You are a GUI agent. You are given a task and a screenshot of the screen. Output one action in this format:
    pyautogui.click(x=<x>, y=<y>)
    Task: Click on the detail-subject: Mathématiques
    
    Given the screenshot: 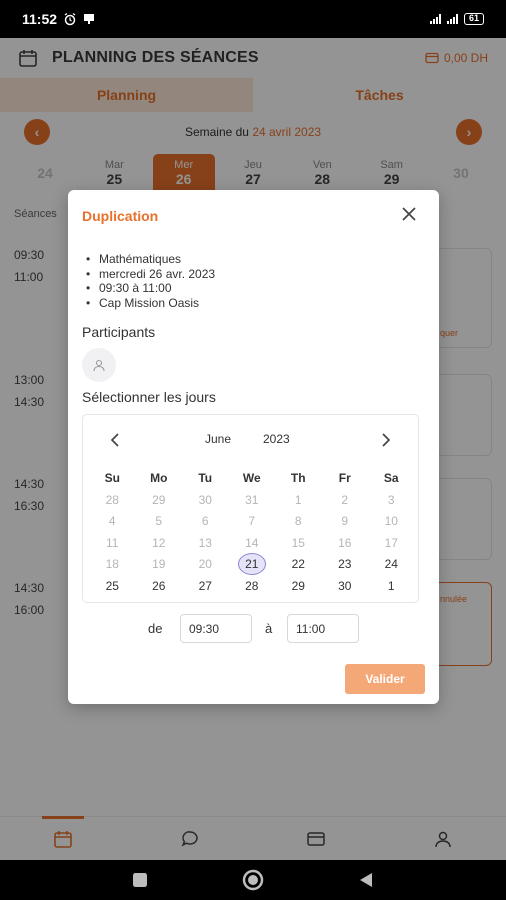 What is the action you would take?
    pyautogui.click(x=150, y=259)
    